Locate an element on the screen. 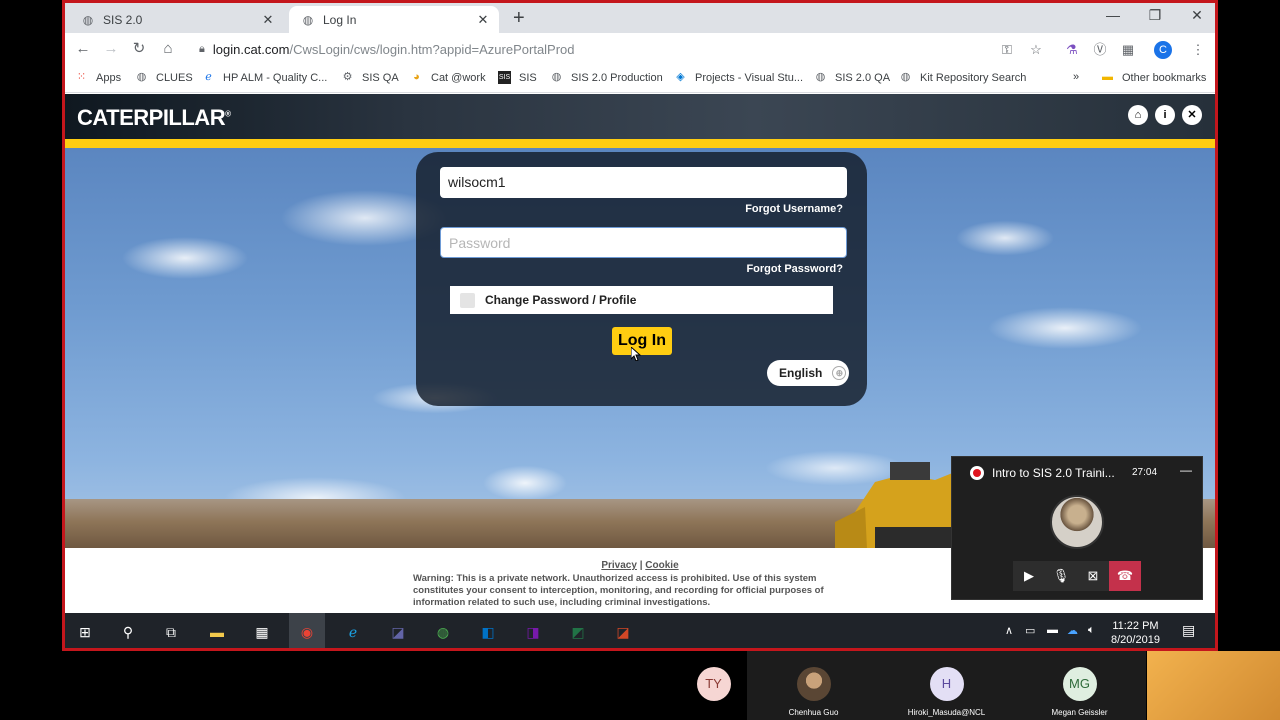 The height and width of the screenshot is (720, 1280). password-input: Password is located at coordinates (643, 242).